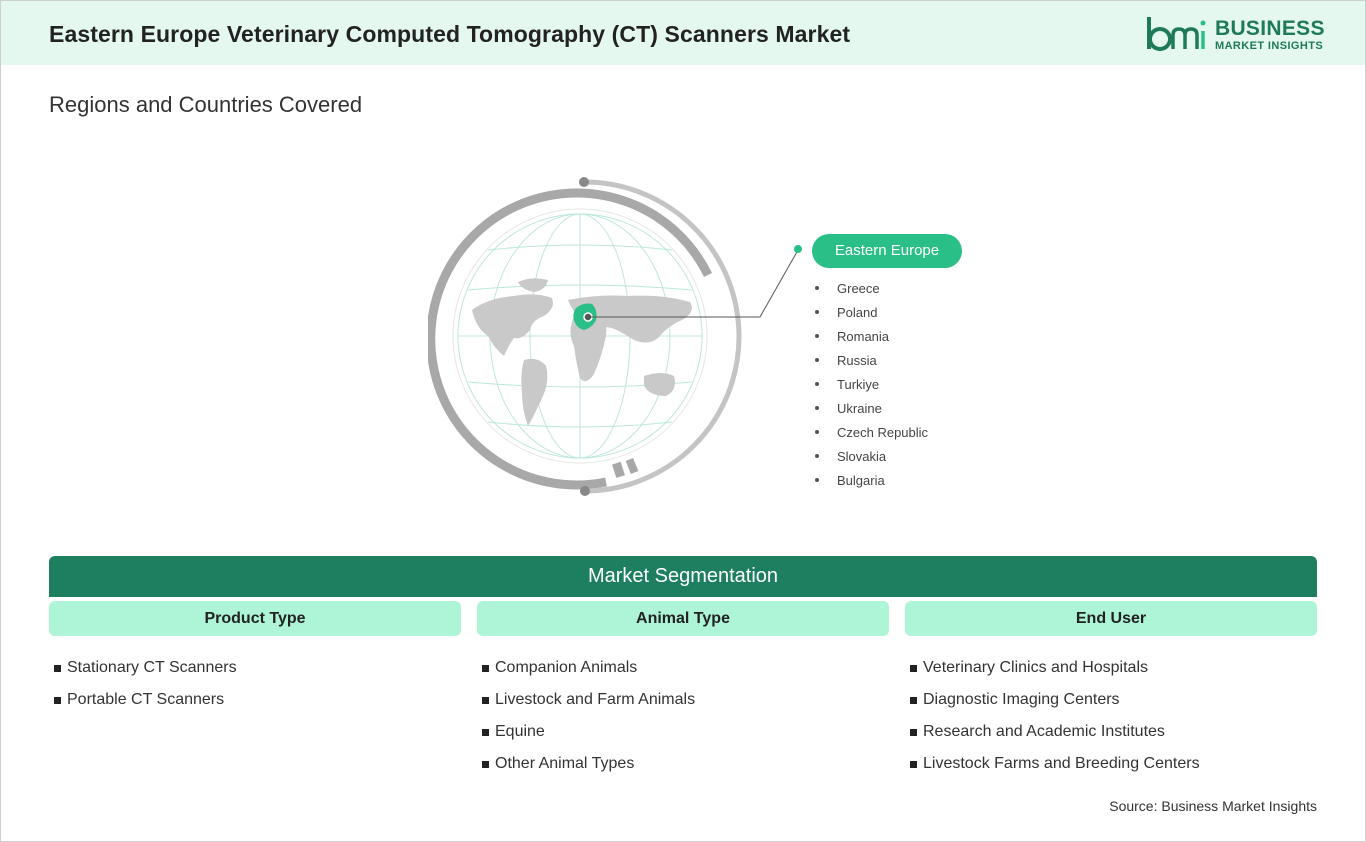 Image resolution: width=1366 pixels, height=842 pixels. Describe the element at coordinates (585, 336) in the screenshot. I see `globe-map` at that location.